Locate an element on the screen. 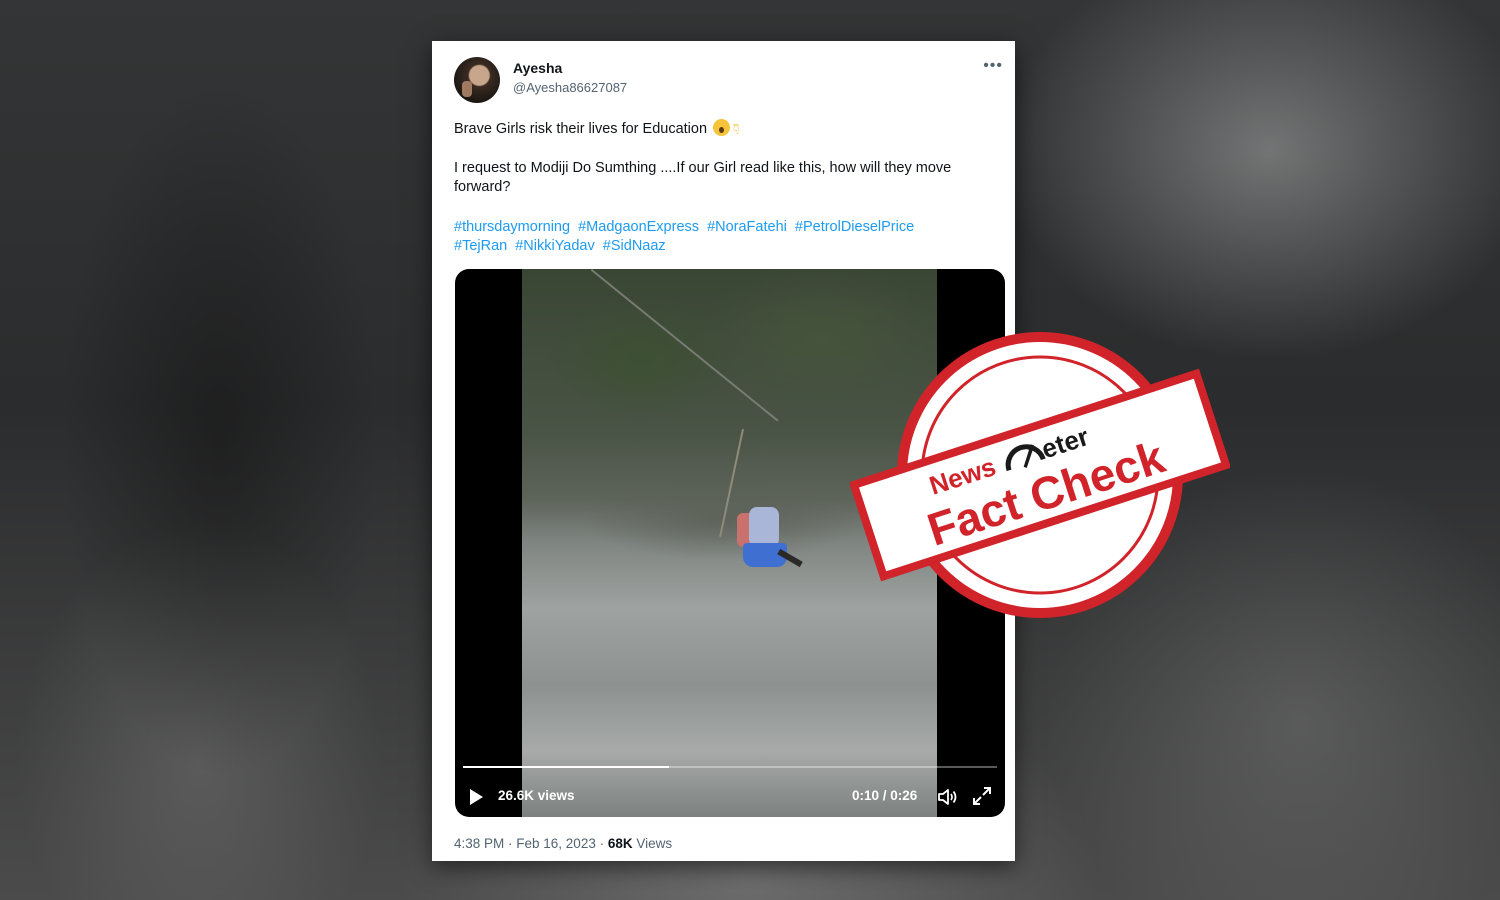  more-options-button: ••• is located at coordinates (993, 66).